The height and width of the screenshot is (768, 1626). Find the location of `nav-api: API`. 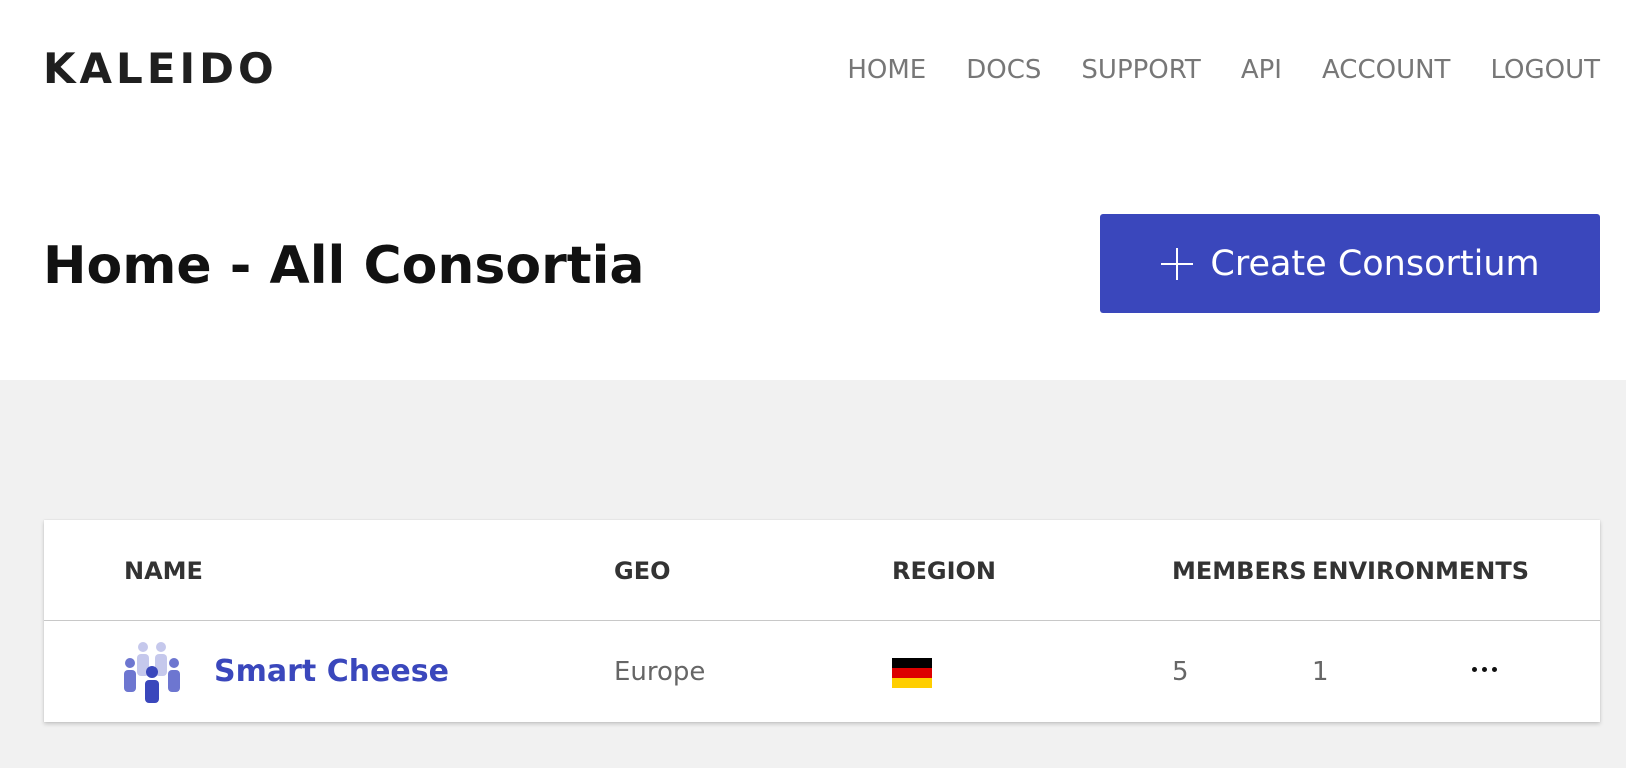

nav-api: API is located at coordinates (1261, 70).